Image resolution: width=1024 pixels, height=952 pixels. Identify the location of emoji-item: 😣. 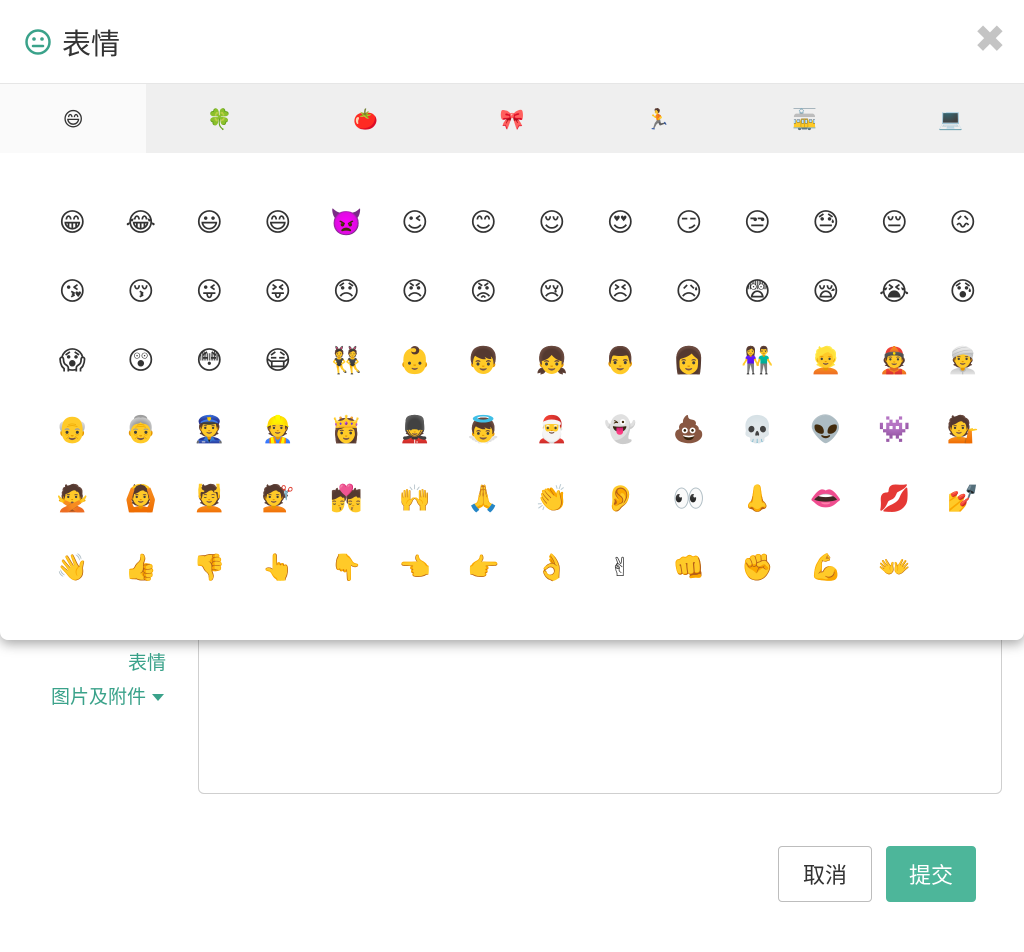
(620, 291).